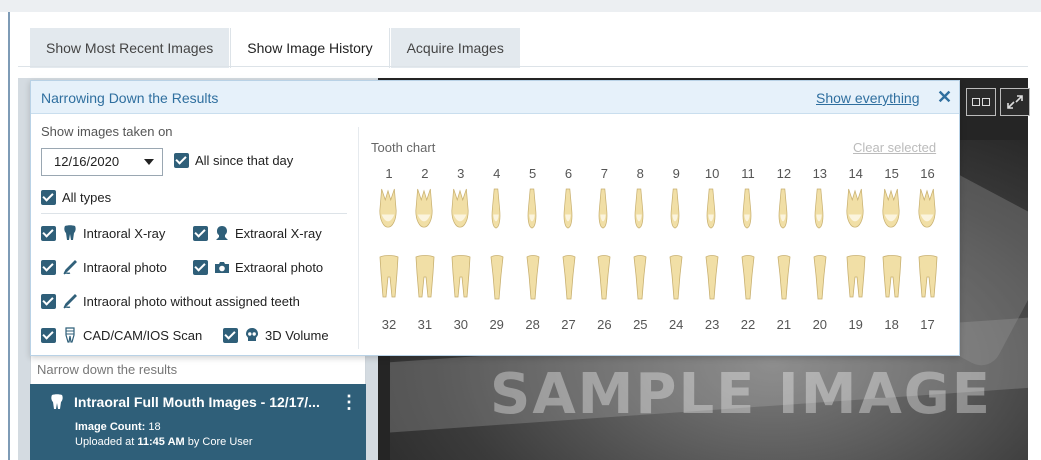  I want to click on all-since-label: All since that day, so click(244, 160).